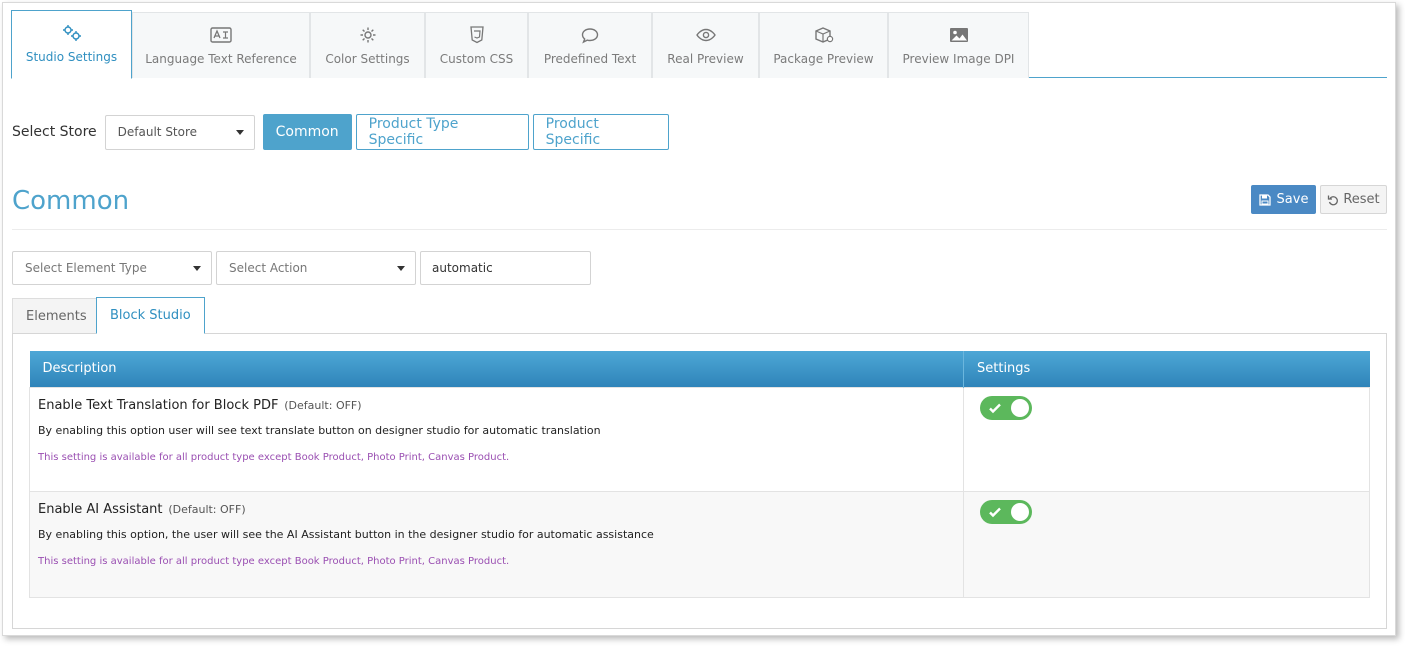 This screenshot has height=646, width=1405. Describe the element at coordinates (307, 132) in the screenshot. I see `common-button: Common` at that location.